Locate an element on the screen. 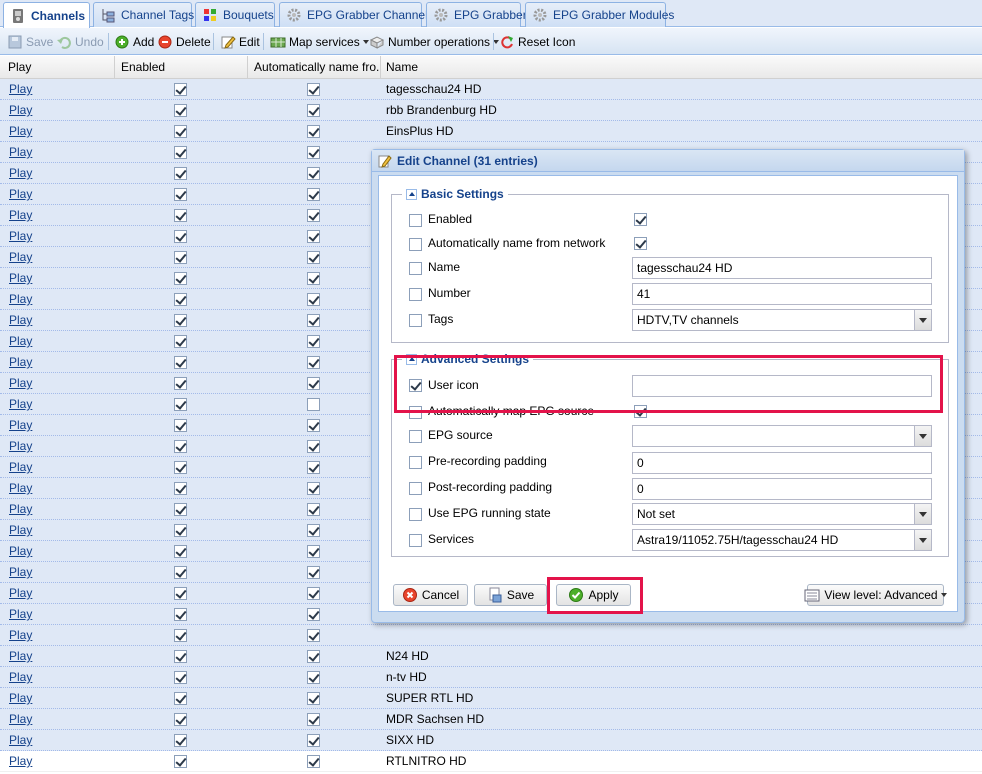  table-row: Play n-tv HD is located at coordinates (491, 677).